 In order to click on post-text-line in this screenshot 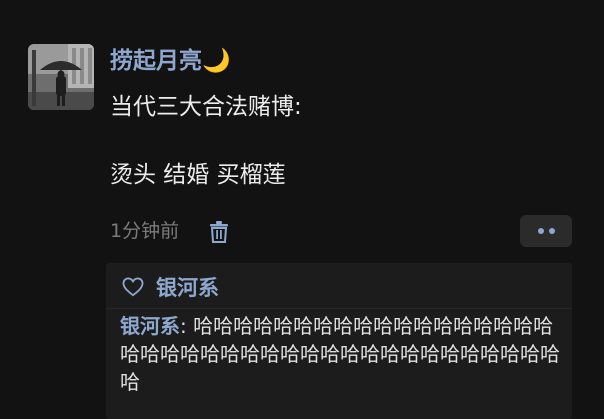, I will do `click(206, 141)`.